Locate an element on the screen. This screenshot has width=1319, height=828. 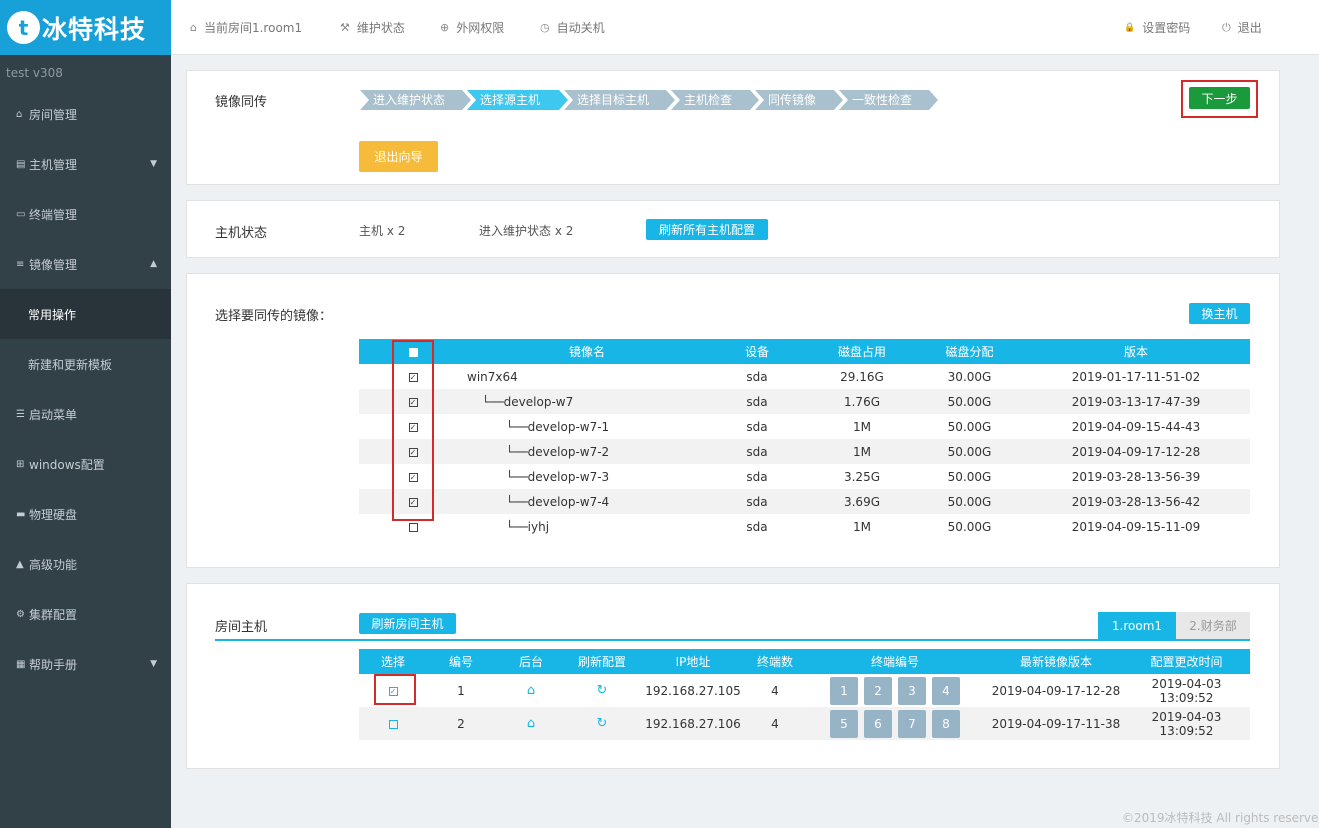
power-icon: ⏻ is located at coordinates (1226, 27).